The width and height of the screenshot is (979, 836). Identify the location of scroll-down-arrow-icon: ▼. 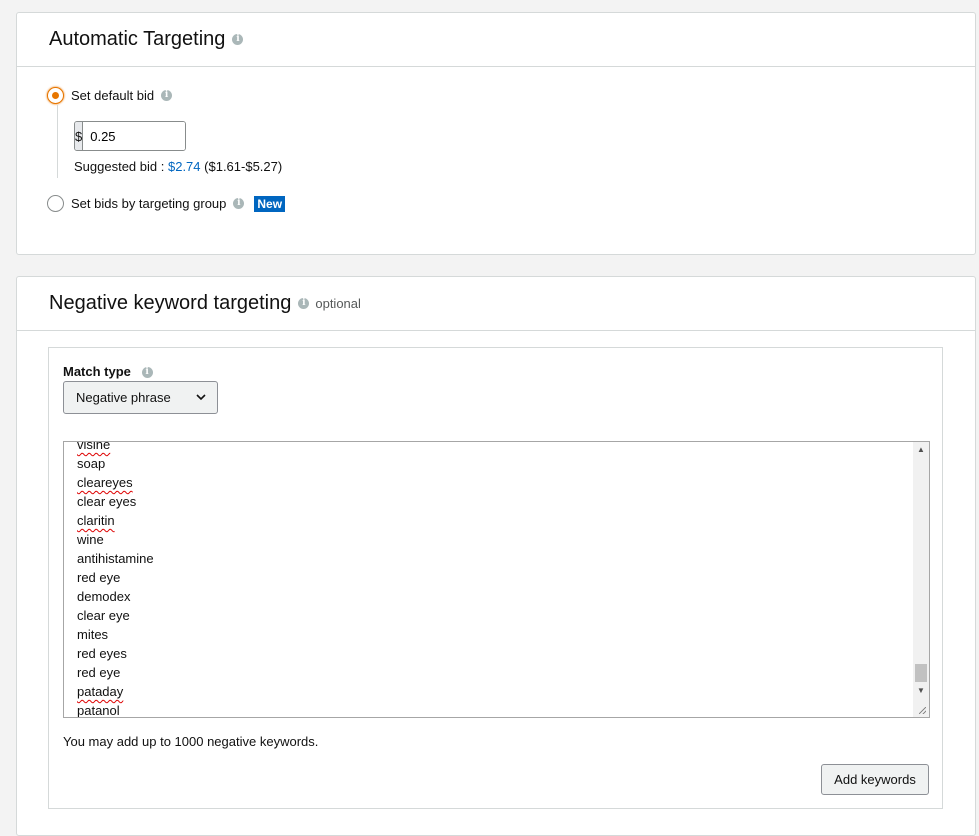
(921, 691).